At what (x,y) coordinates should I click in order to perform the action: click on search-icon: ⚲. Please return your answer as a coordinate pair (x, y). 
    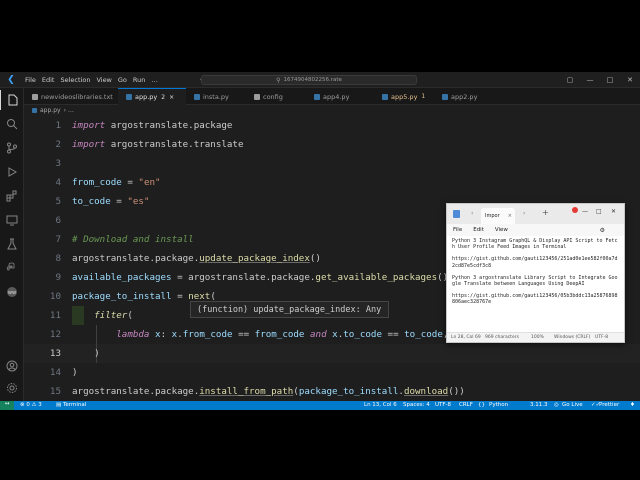
    Looking at the image, I should click on (278, 80).